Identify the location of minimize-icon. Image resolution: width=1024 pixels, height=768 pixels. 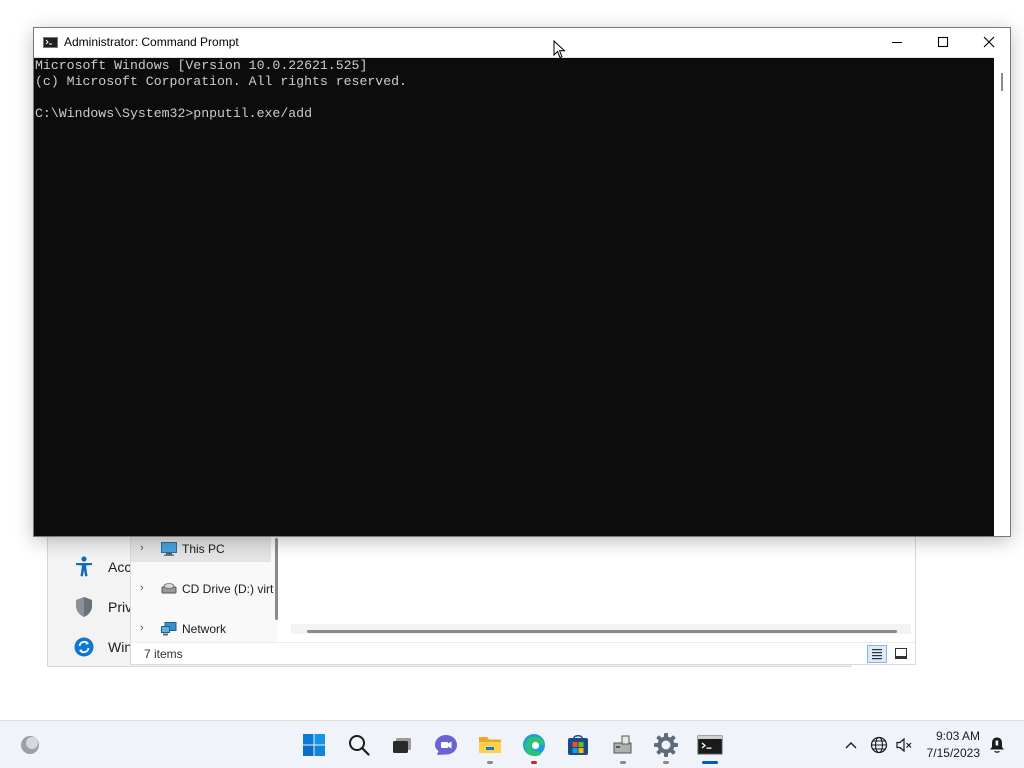
(897, 42).